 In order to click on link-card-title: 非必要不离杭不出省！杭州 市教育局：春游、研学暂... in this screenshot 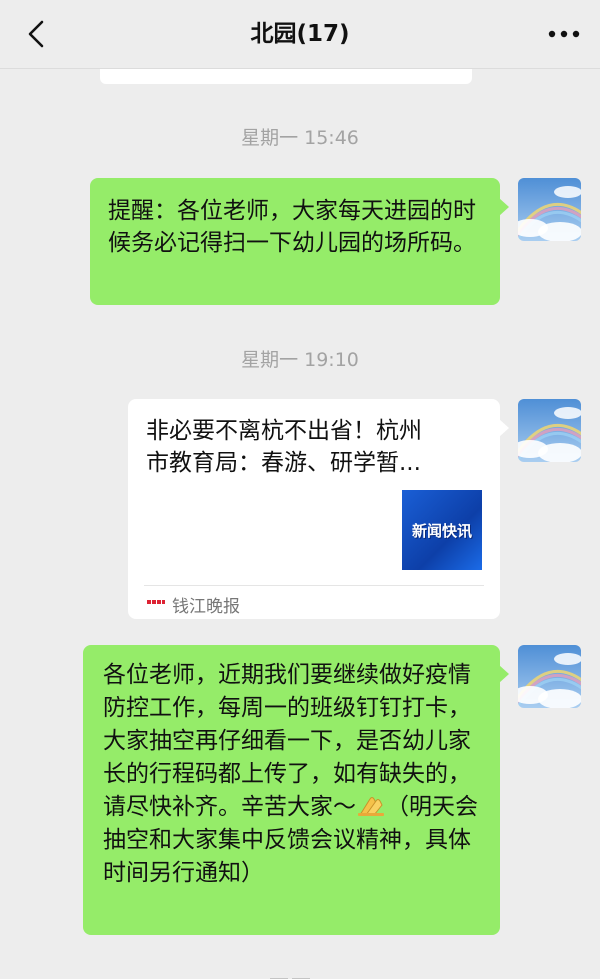, I will do `click(284, 447)`.